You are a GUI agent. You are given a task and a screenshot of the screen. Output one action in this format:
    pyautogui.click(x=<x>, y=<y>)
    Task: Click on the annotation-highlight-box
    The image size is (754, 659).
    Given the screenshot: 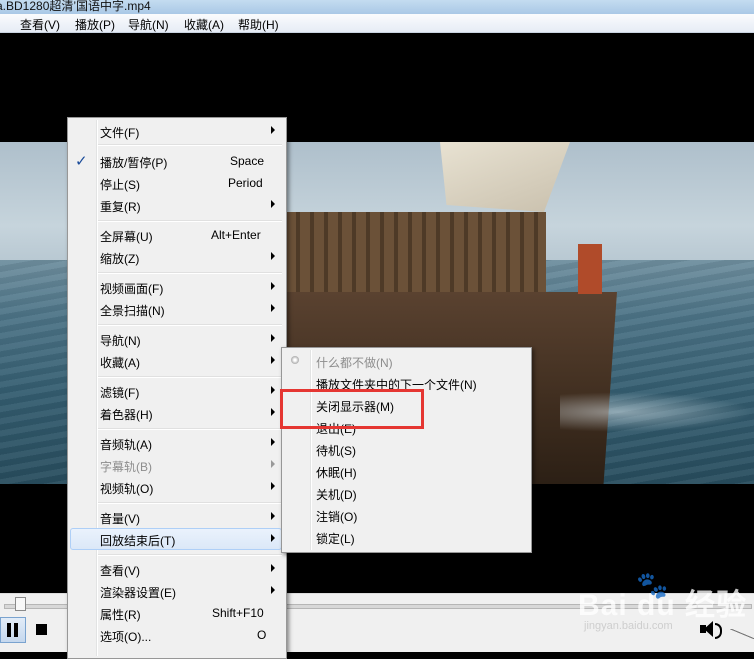 What is the action you would take?
    pyautogui.click(x=352, y=409)
    